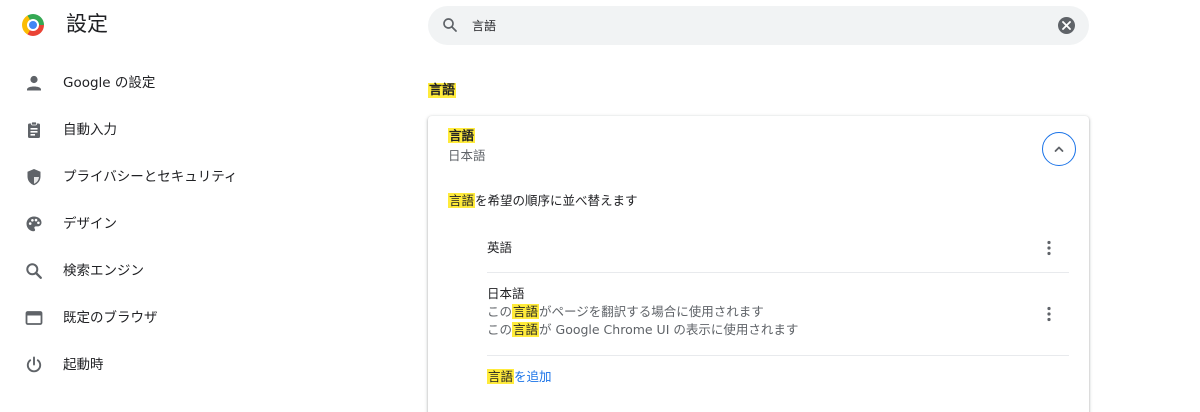 The height and width of the screenshot is (412, 1200). What do you see at coordinates (643, 329) in the screenshot?
I see `ui-language-note: この言語が Google Chrome UI の表示に使用されます` at bounding box center [643, 329].